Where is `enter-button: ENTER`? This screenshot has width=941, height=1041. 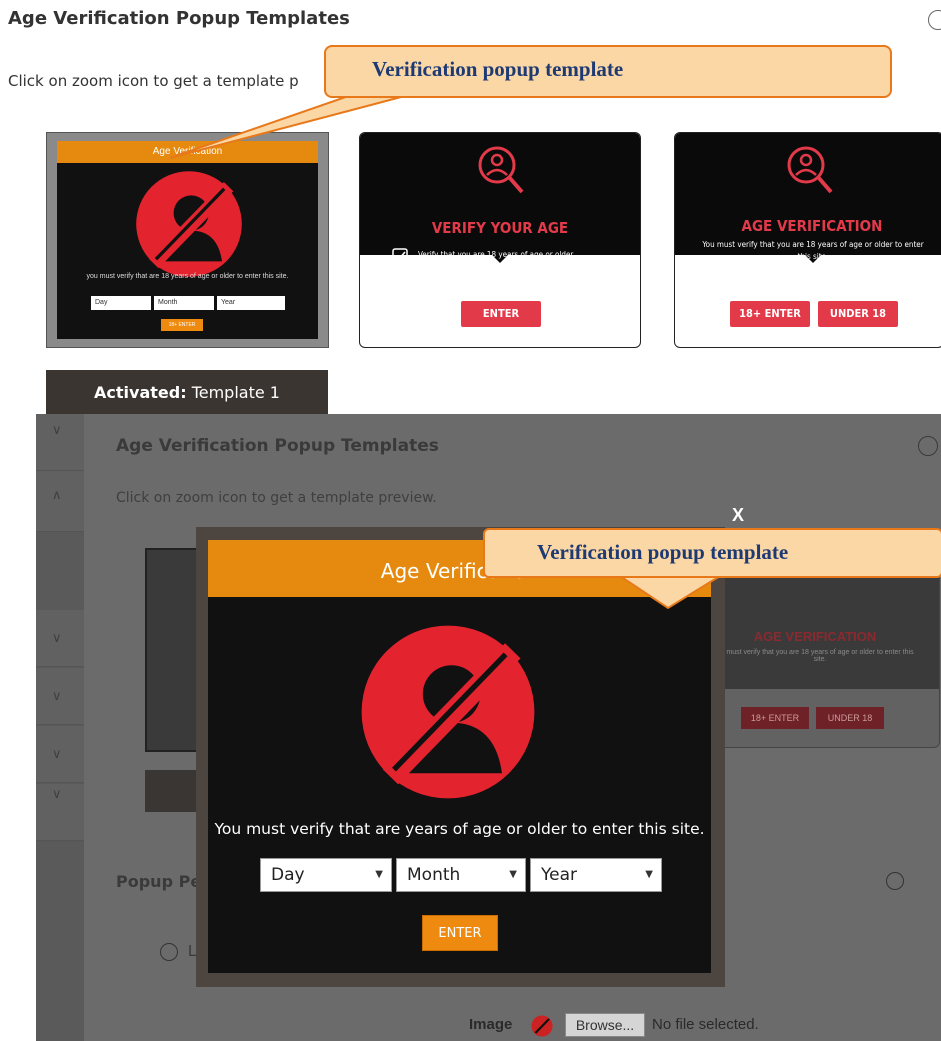 enter-button: ENTER is located at coordinates (460, 933).